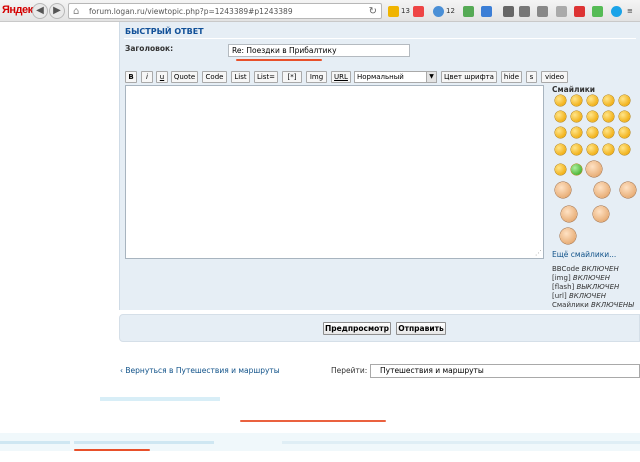 Image resolution: width=640 pixels, height=462 pixels. What do you see at coordinates (147, 77) in the screenshot?
I see `italic-button: i` at bounding box center [147, 77].